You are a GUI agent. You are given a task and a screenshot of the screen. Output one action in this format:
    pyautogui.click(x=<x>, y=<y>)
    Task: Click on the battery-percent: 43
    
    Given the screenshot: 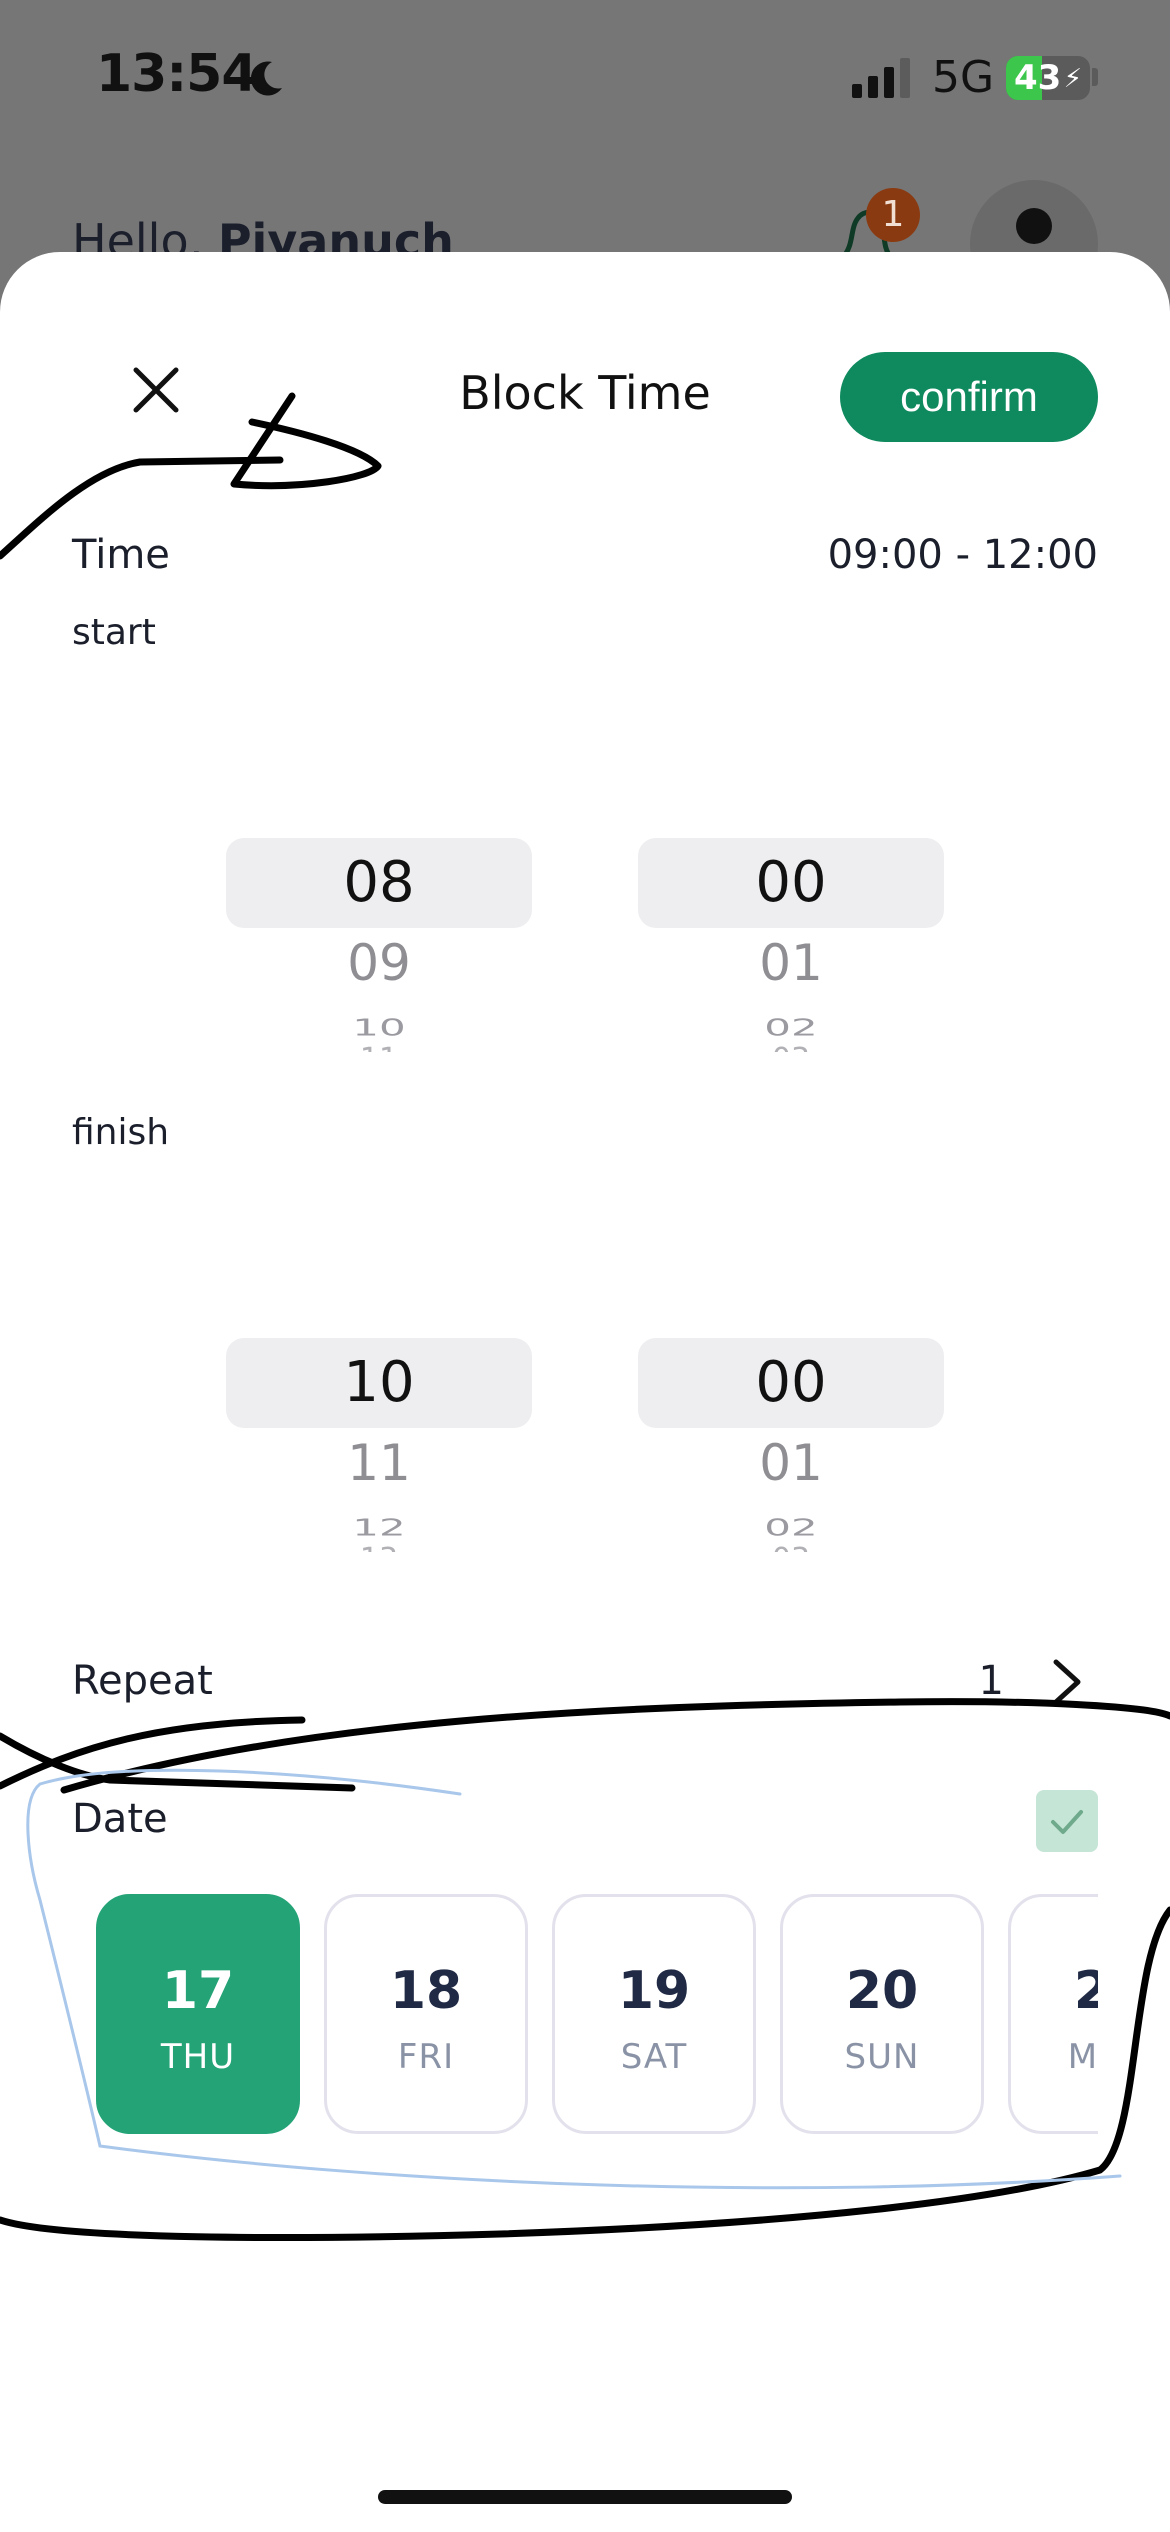 What is the action you would take?
    pyautogui.click(x=1038, y=78)
    